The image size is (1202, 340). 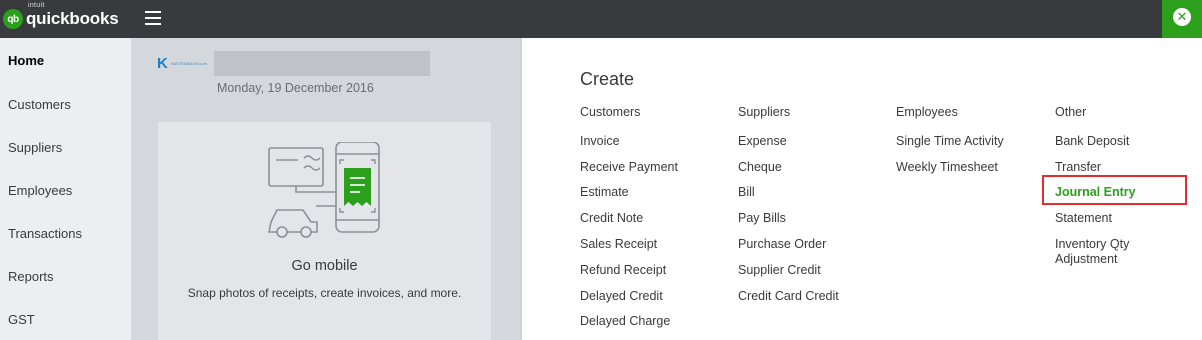 I want to click on sidebar-item-gst: GST, so click(x=21, y=319).